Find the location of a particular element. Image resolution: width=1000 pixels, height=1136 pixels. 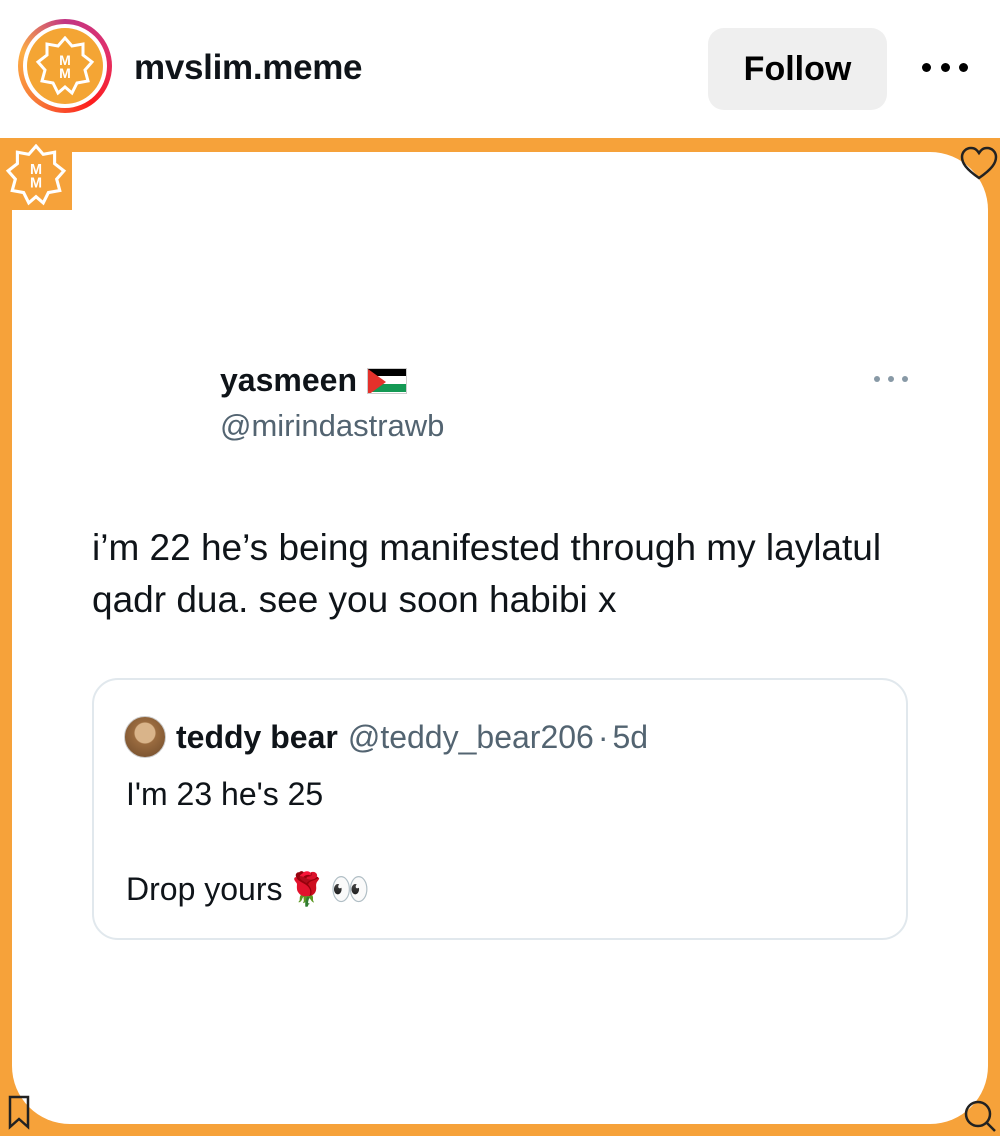

quoted-text-line2: Drop yours 🌹 👀 is located at coordinates (248, 889).